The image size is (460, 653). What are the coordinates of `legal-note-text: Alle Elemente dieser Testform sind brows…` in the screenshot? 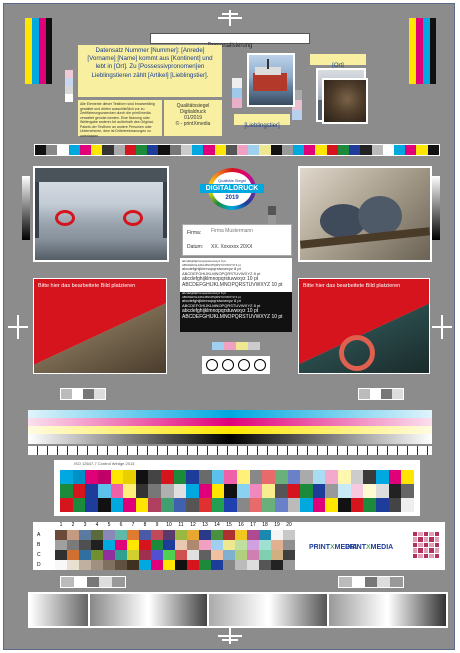 It's located at (117, 120).